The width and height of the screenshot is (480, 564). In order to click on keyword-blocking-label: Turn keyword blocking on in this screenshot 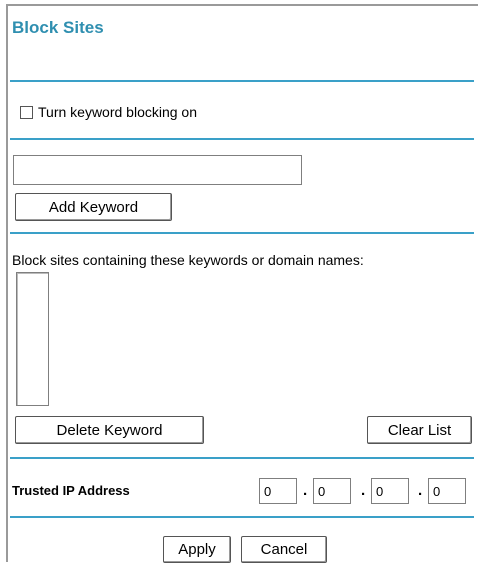, I will do `click(118, 112)`.